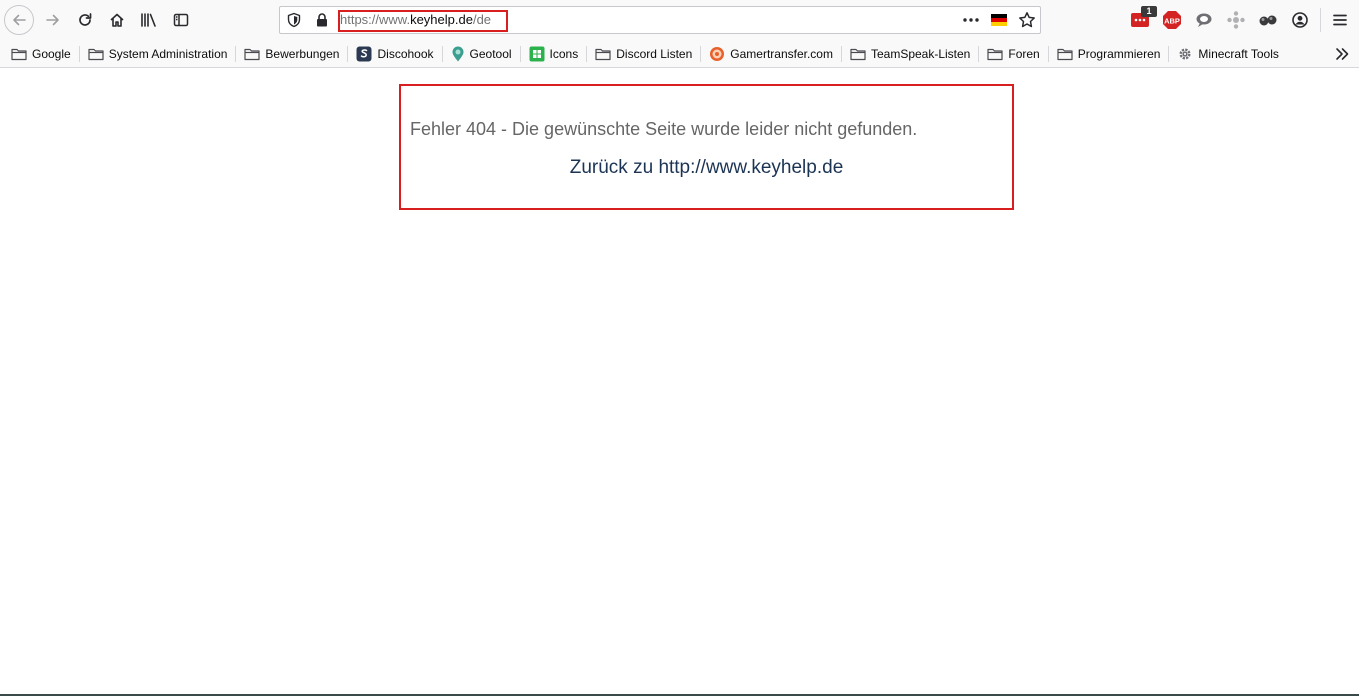  Describe the element at coordinates (364, 53) in the screenshot. I see `discohook-icon` at that location.